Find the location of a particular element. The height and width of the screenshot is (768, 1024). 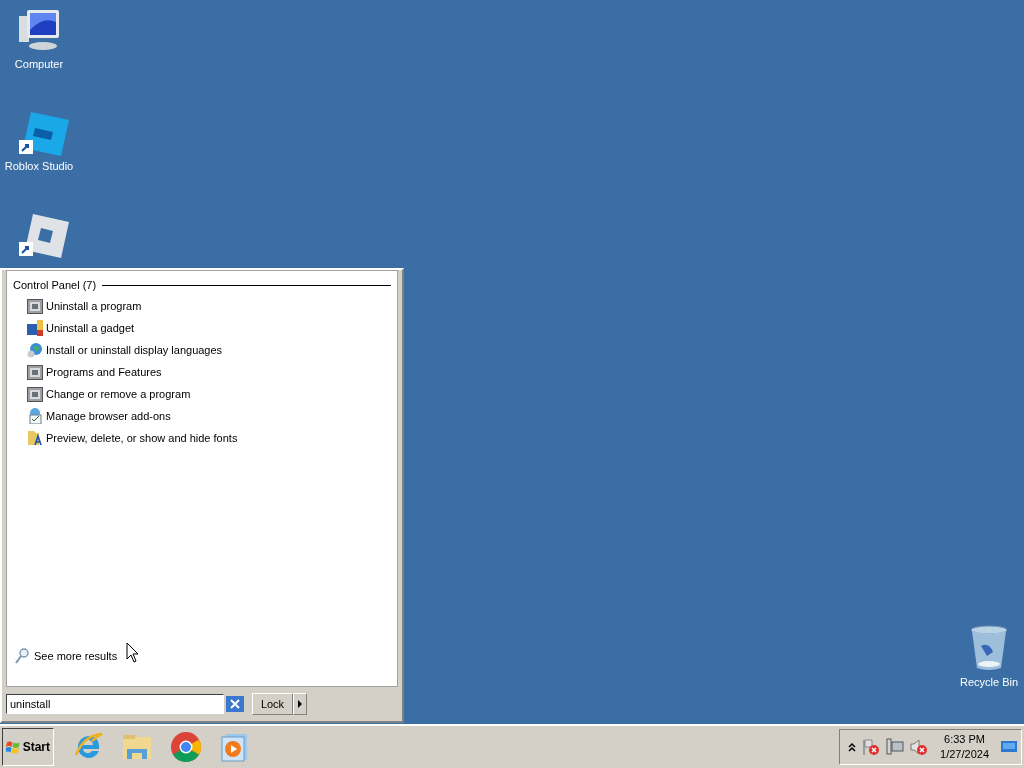

lock-options-button is located at coordinates (300, 704).